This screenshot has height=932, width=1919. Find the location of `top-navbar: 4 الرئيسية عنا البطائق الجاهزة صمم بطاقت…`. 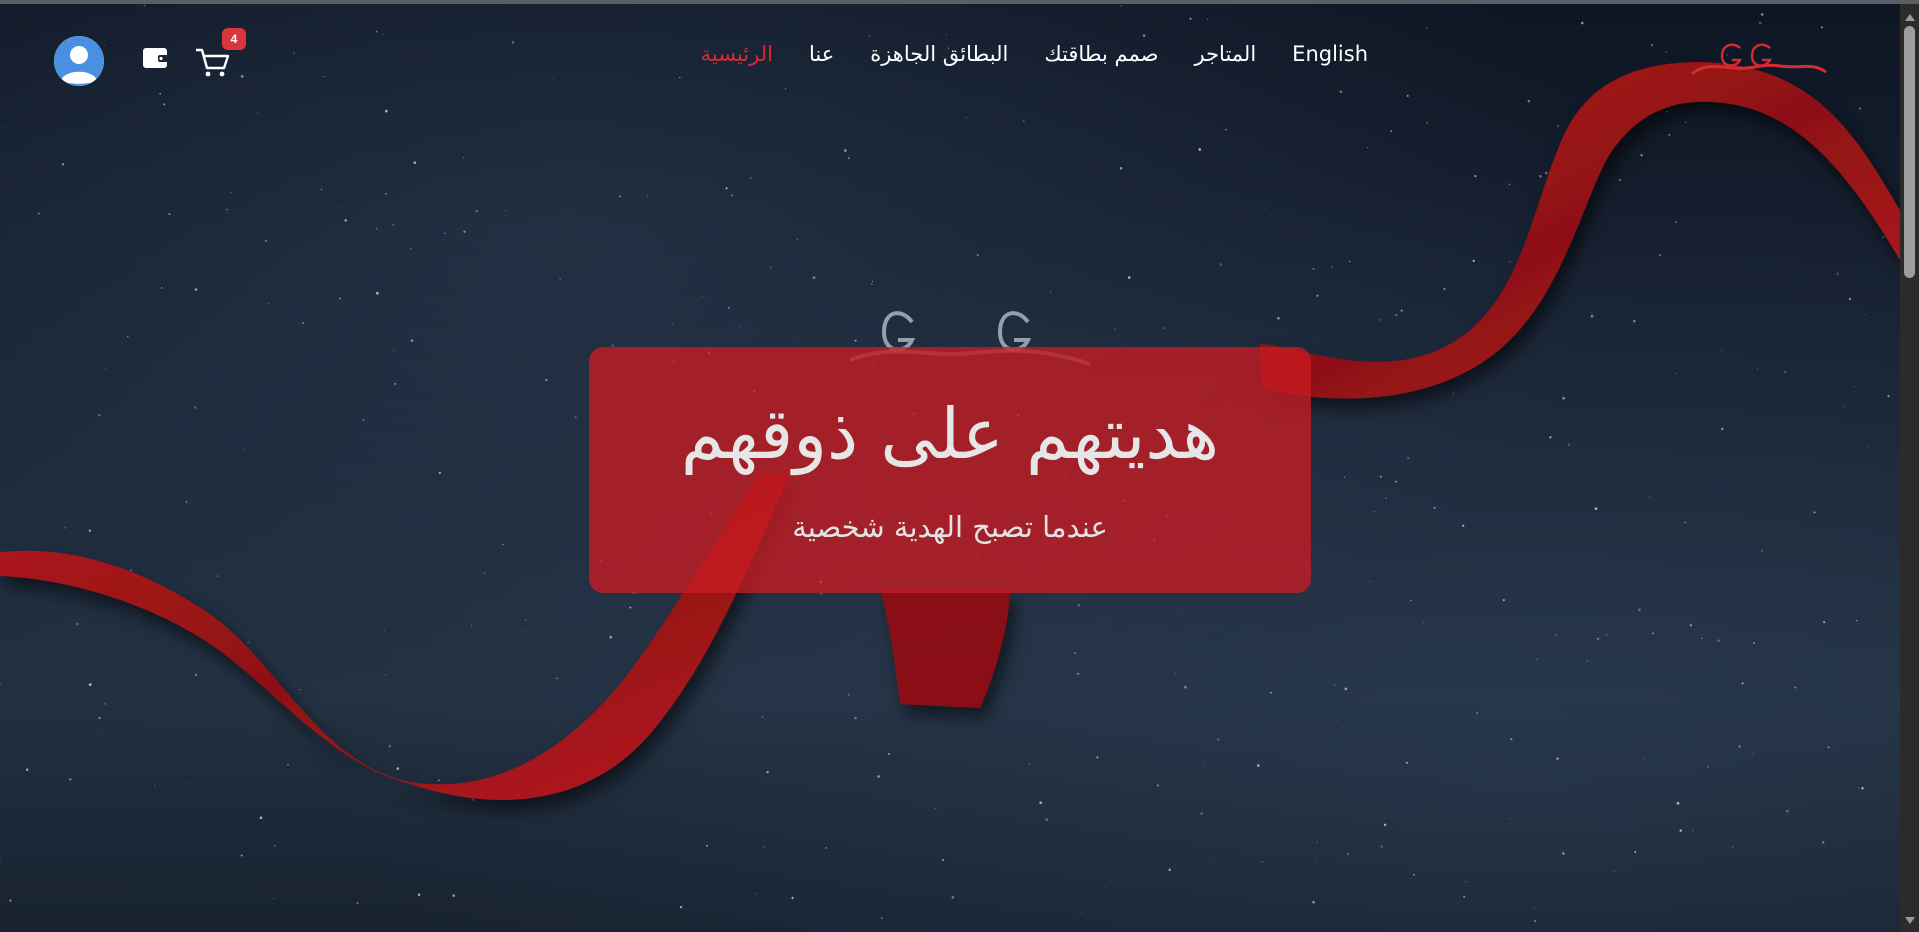

top-navbar: 4 الرئيسية عنا البطائق الجاهزة صمم بطاقت… is located at coordinates (950, 57).